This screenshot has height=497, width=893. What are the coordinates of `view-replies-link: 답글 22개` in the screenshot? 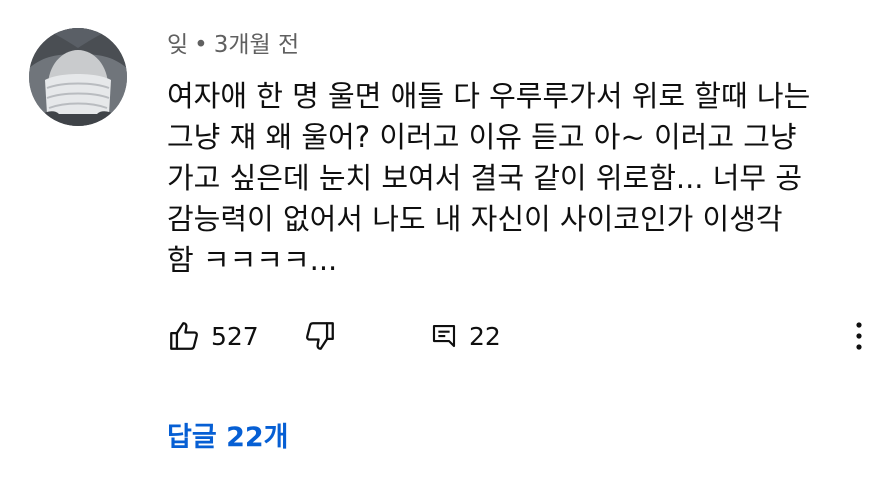 It's located at (228, 438).